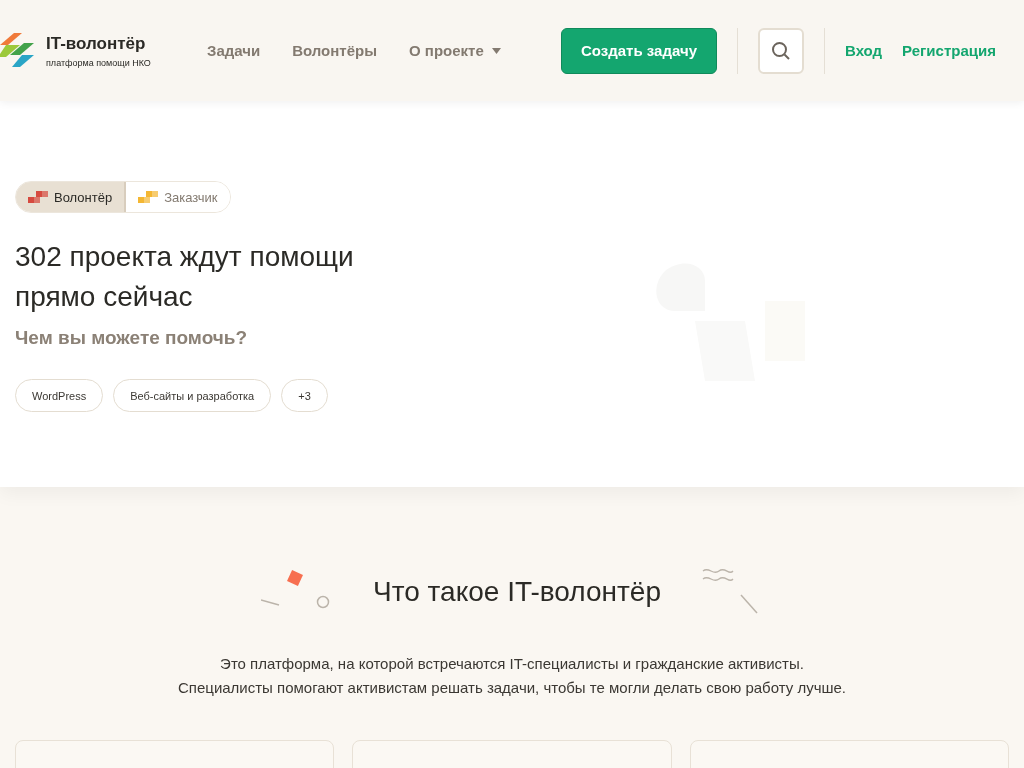 The image size is (1024, 768). What do you see at coordinates (185, 277) in the screenshot?
I see `hero-title: 302 проекта ждут помощи прямо сейчас` at bounding box center [185, 277].